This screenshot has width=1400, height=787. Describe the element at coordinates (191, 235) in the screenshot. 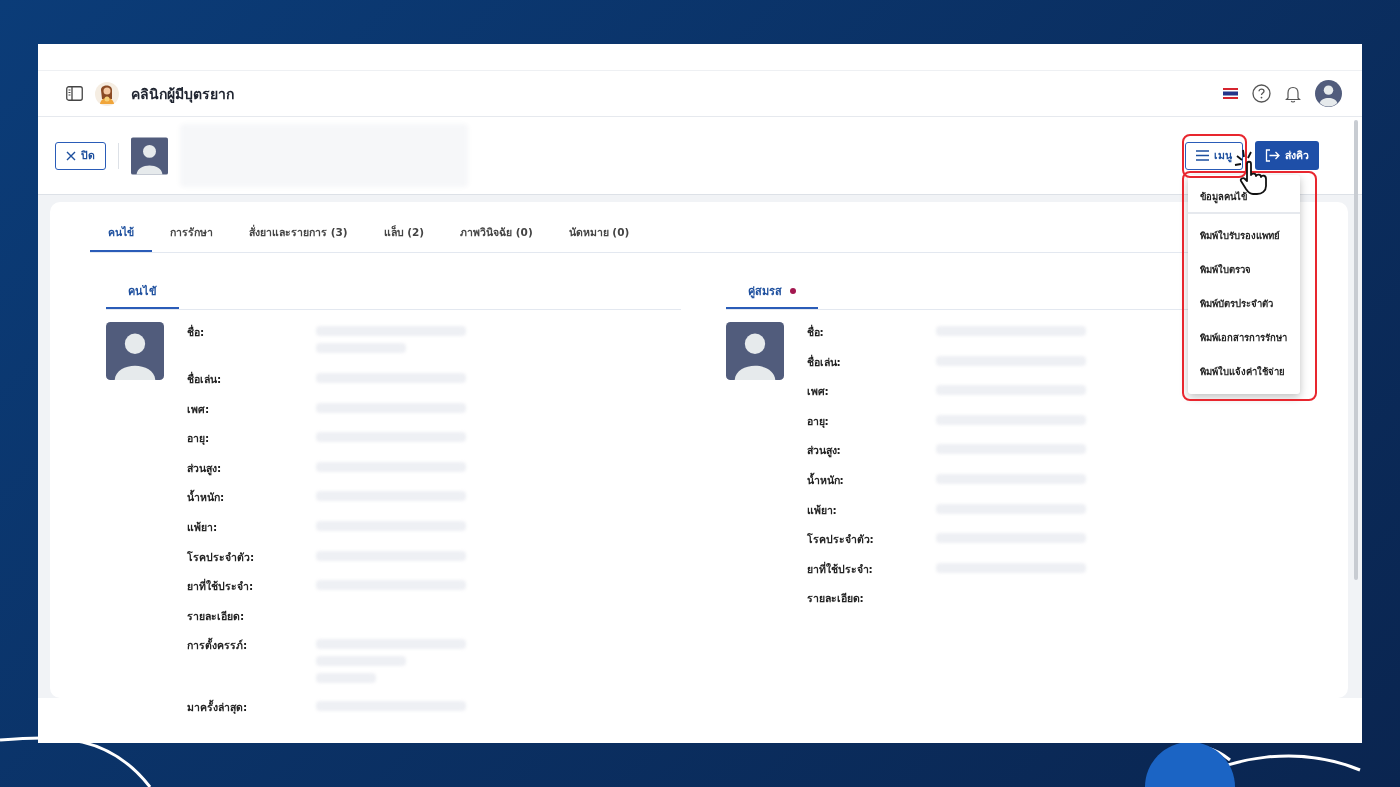

I see `tab: การรักษา` at that location.